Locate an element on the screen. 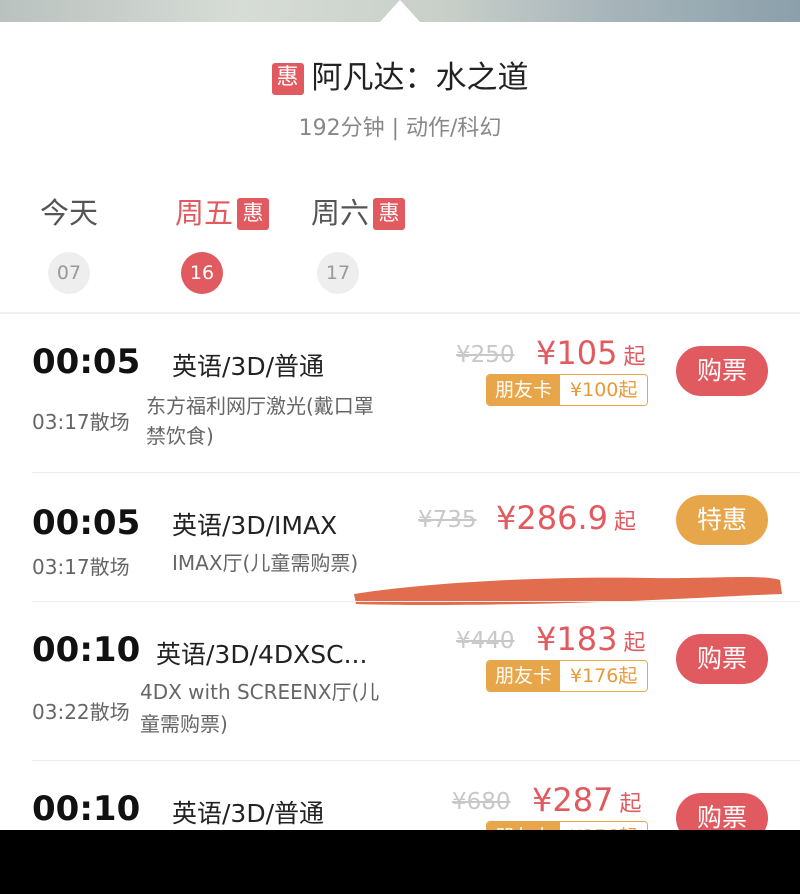  date-tab-saturday: 周六惠 17 is located at coordinates (358, 242).